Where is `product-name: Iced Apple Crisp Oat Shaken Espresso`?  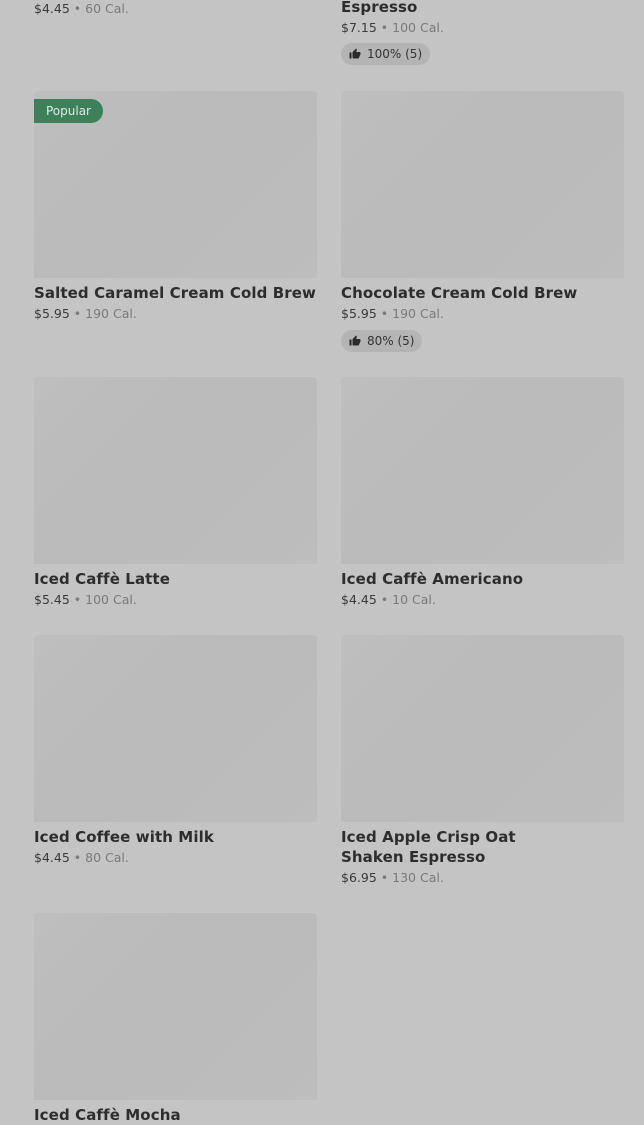 product-name: Iced Apple Crisp Oat Shaken Espresso is located at coordinates (461, 847).